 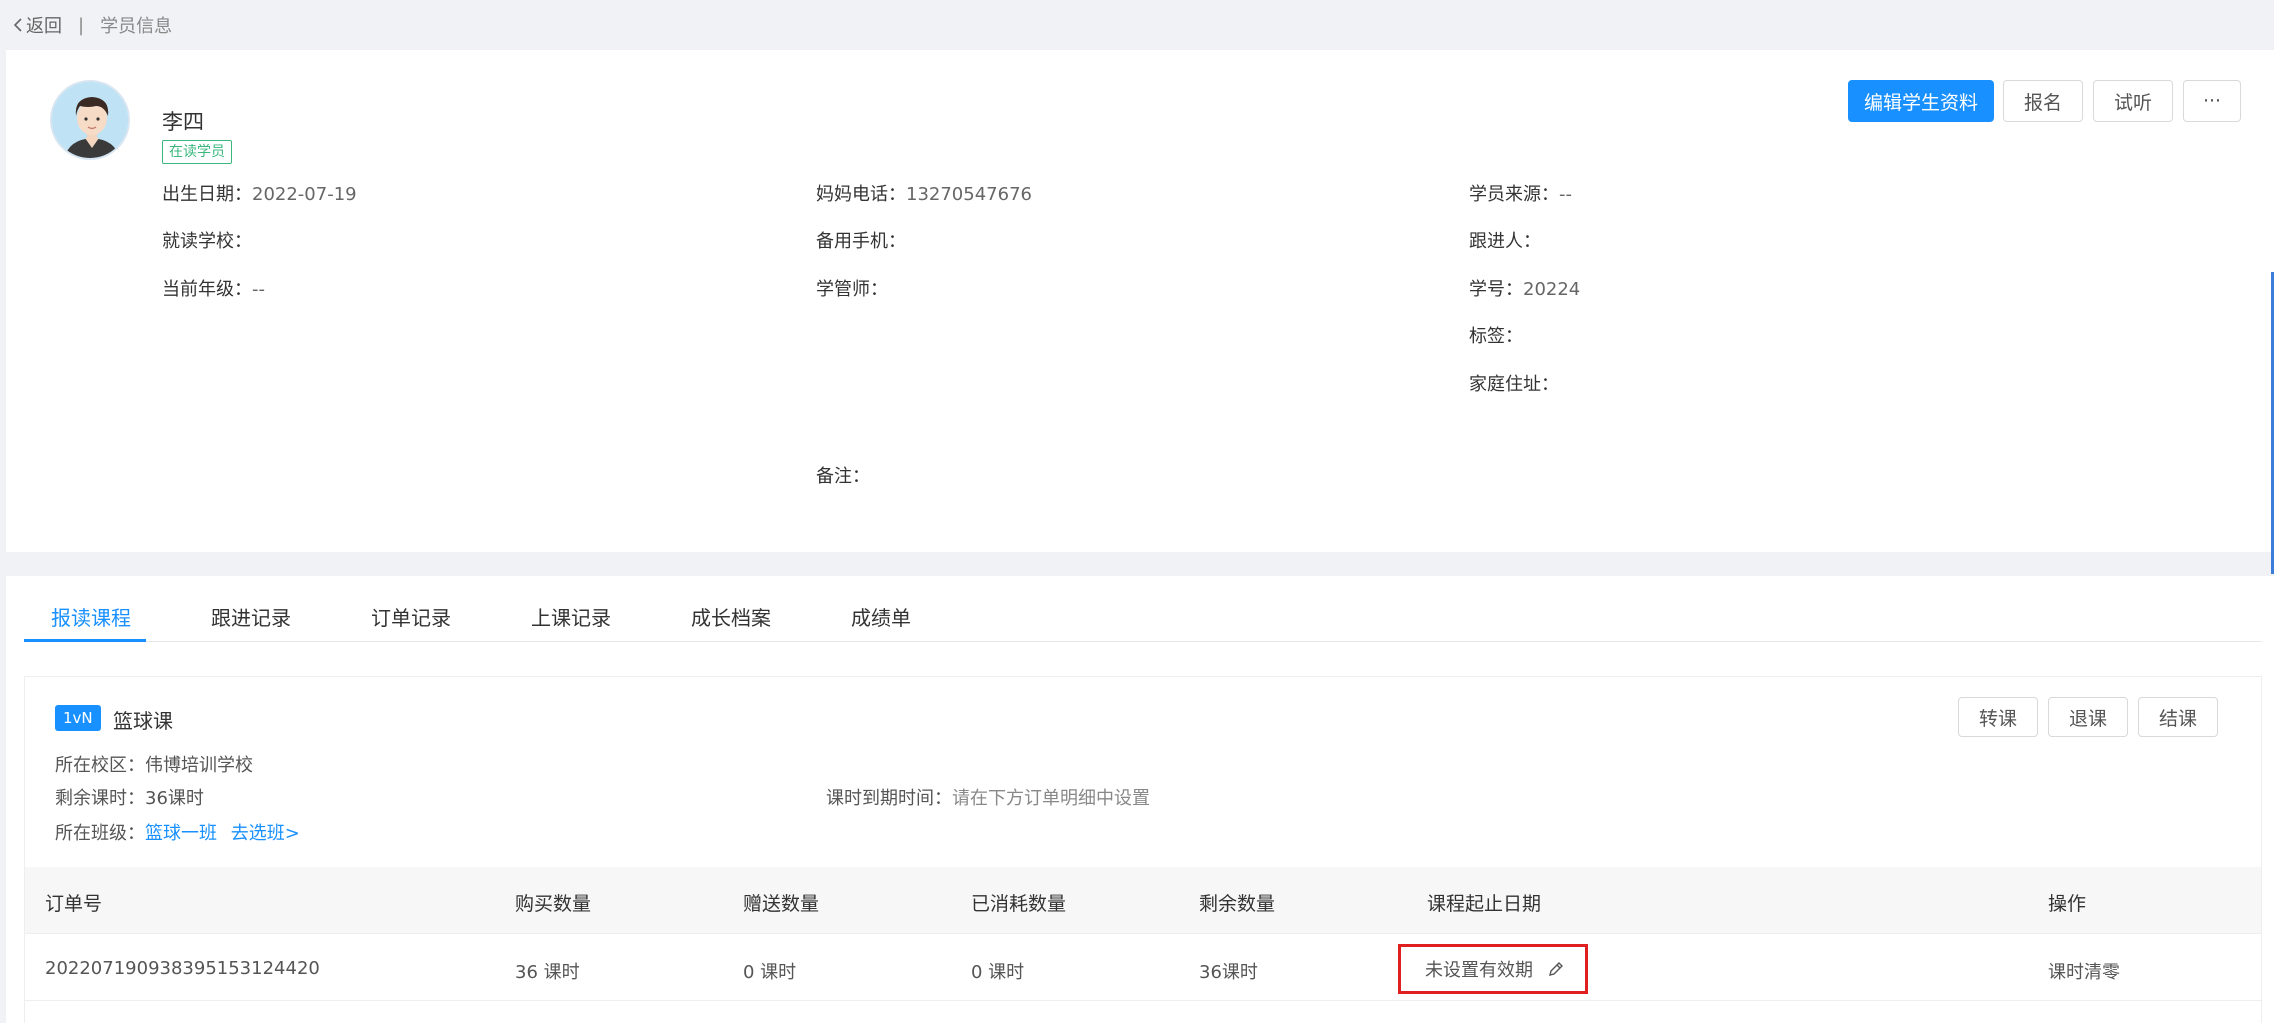 I want to click on class-field: 所在班级：篮球一班 去选班>, so click(x=177, y=832).